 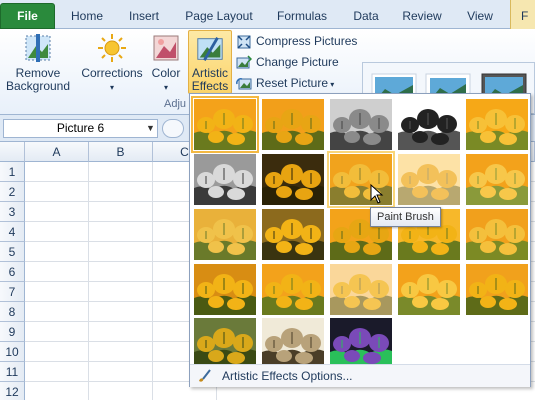 What do you see at coordinates (422, 17) in the screenshot?
I see `tab-review: Review` at bounding box center [422, 17].